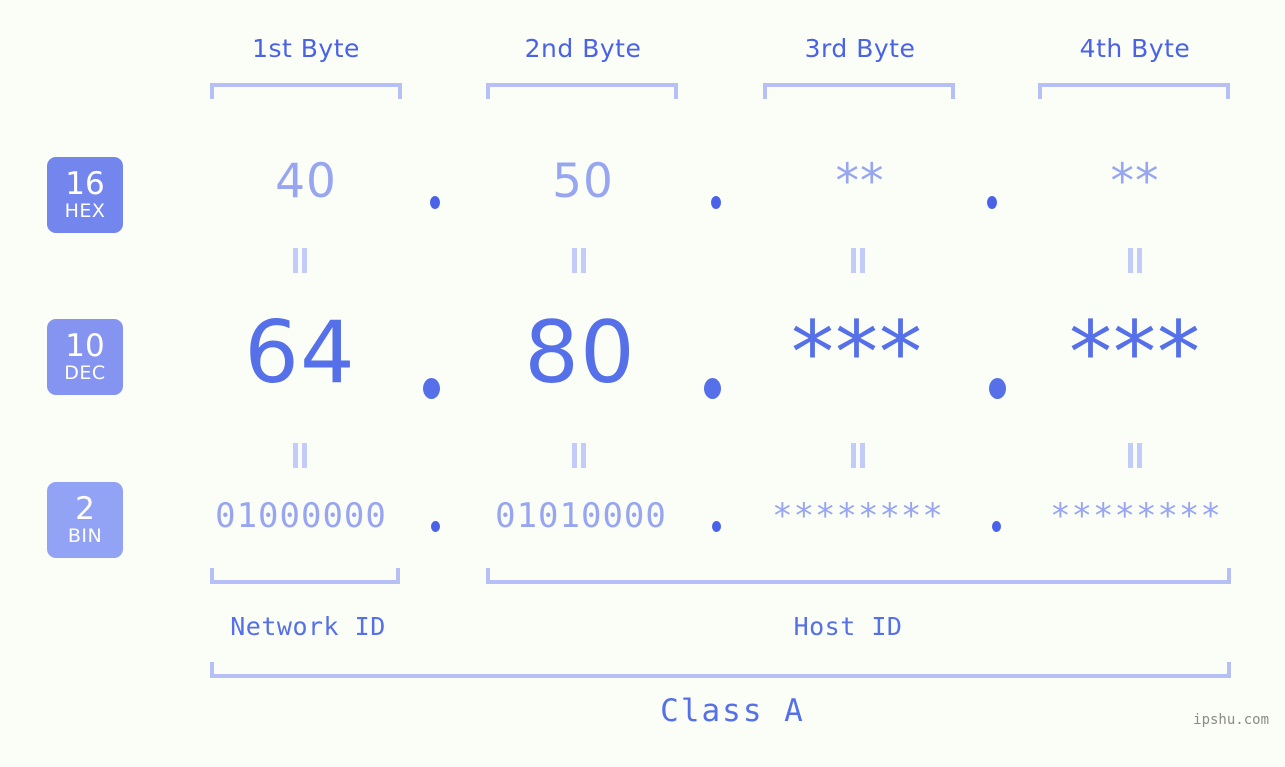 This screenshot has width=1285, height=767. What do you see at coordinates (1136, 516) in the screenshot?
I see `bin-byte-4-value: ********` at bounding box center [1136, 516].